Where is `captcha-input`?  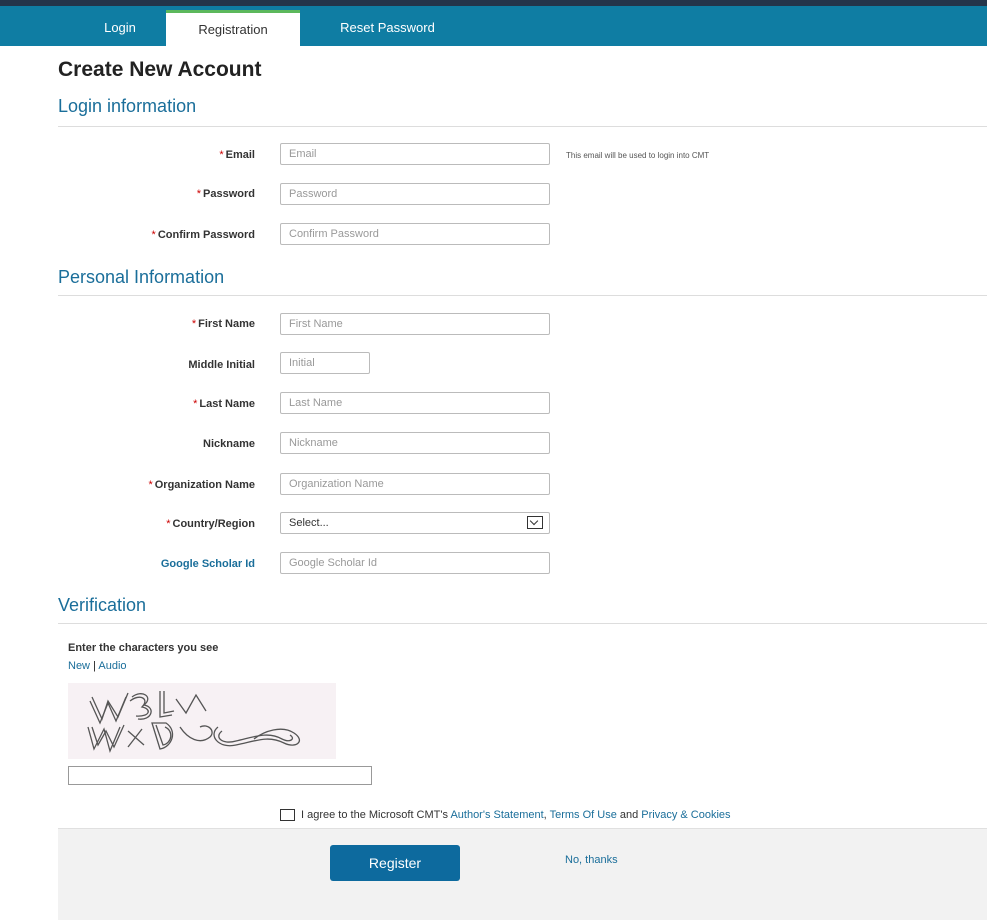
captcha-input is located at coordinates (220, 775).